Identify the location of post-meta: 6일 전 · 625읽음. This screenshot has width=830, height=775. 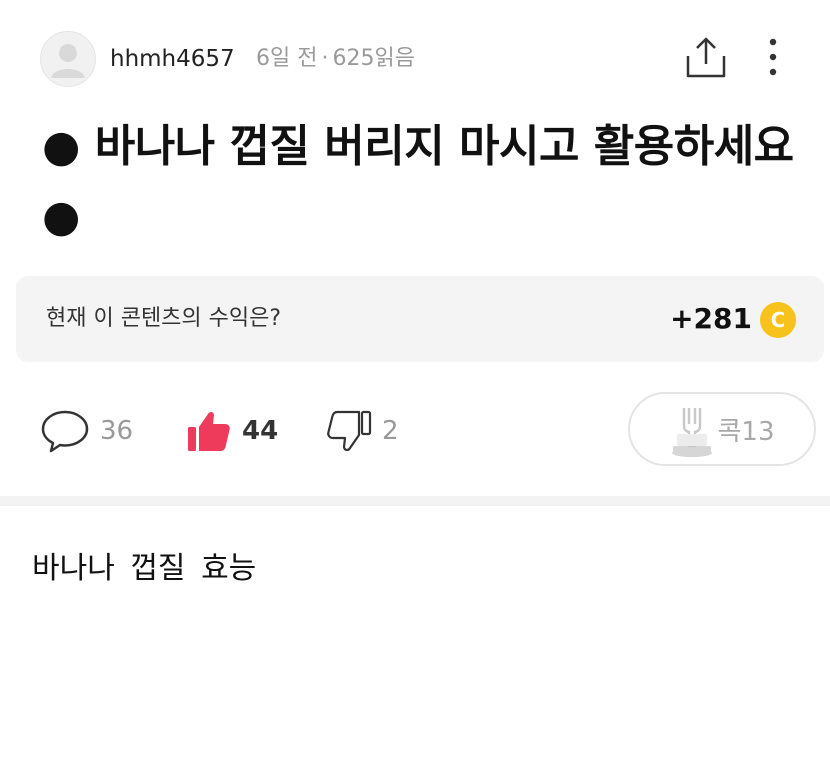
(335, 59).